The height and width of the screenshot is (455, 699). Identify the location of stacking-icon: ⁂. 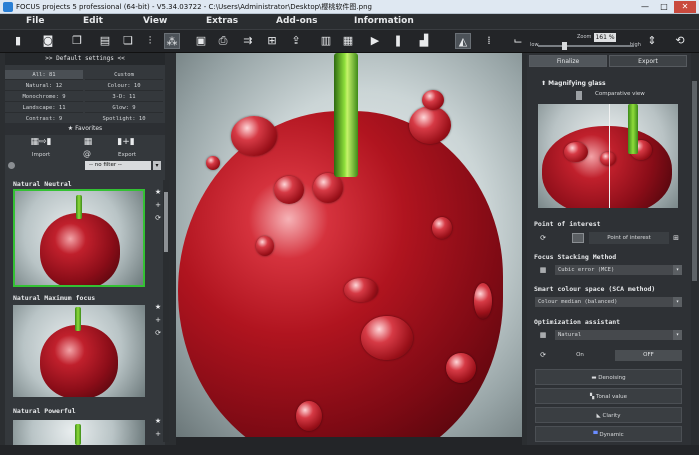
(172, 41).